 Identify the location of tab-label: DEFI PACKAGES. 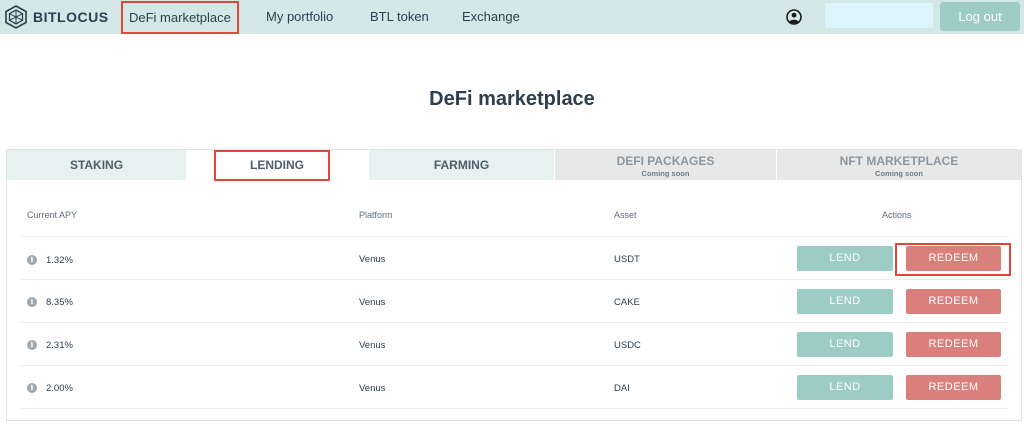
(665, 161).